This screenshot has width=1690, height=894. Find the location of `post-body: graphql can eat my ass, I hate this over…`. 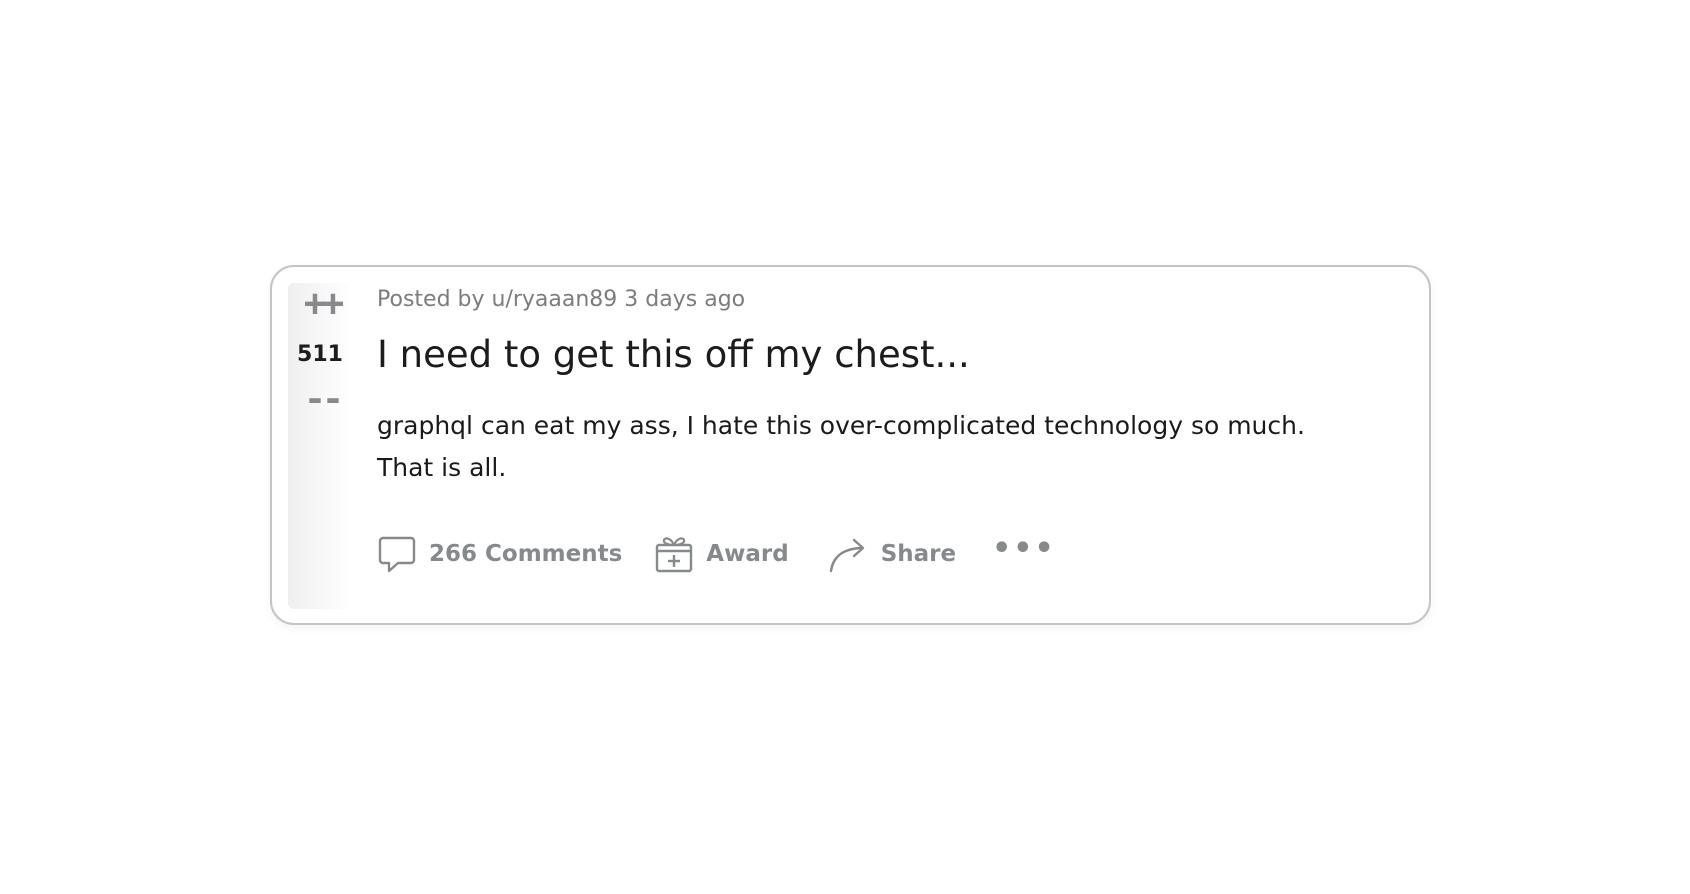

post-body: graphql can eat my ass, I hate this over… is located at coordinates (883, 447).